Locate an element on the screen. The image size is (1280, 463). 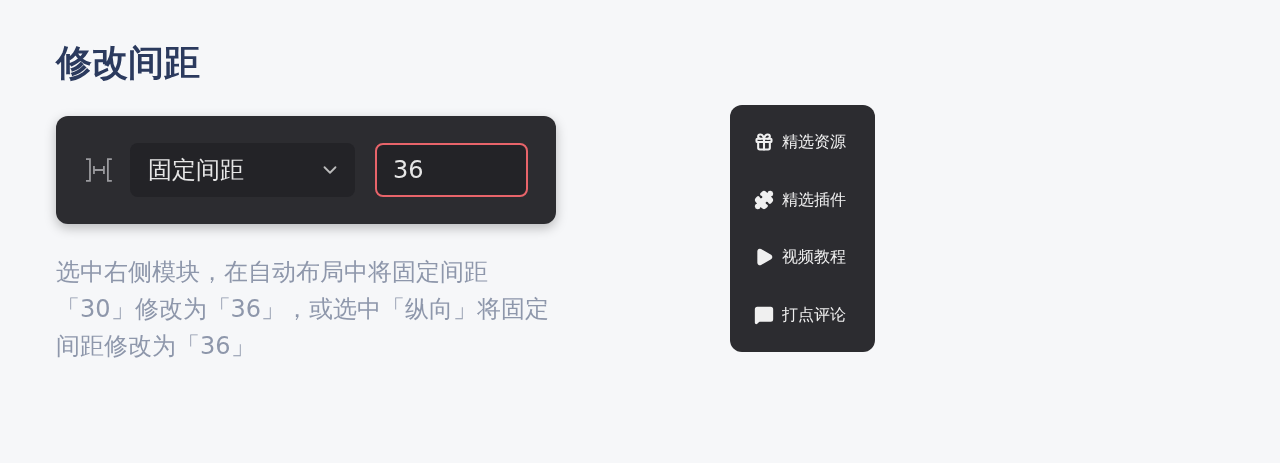
speech-bubble-icon is located at coordinates (764, 315).